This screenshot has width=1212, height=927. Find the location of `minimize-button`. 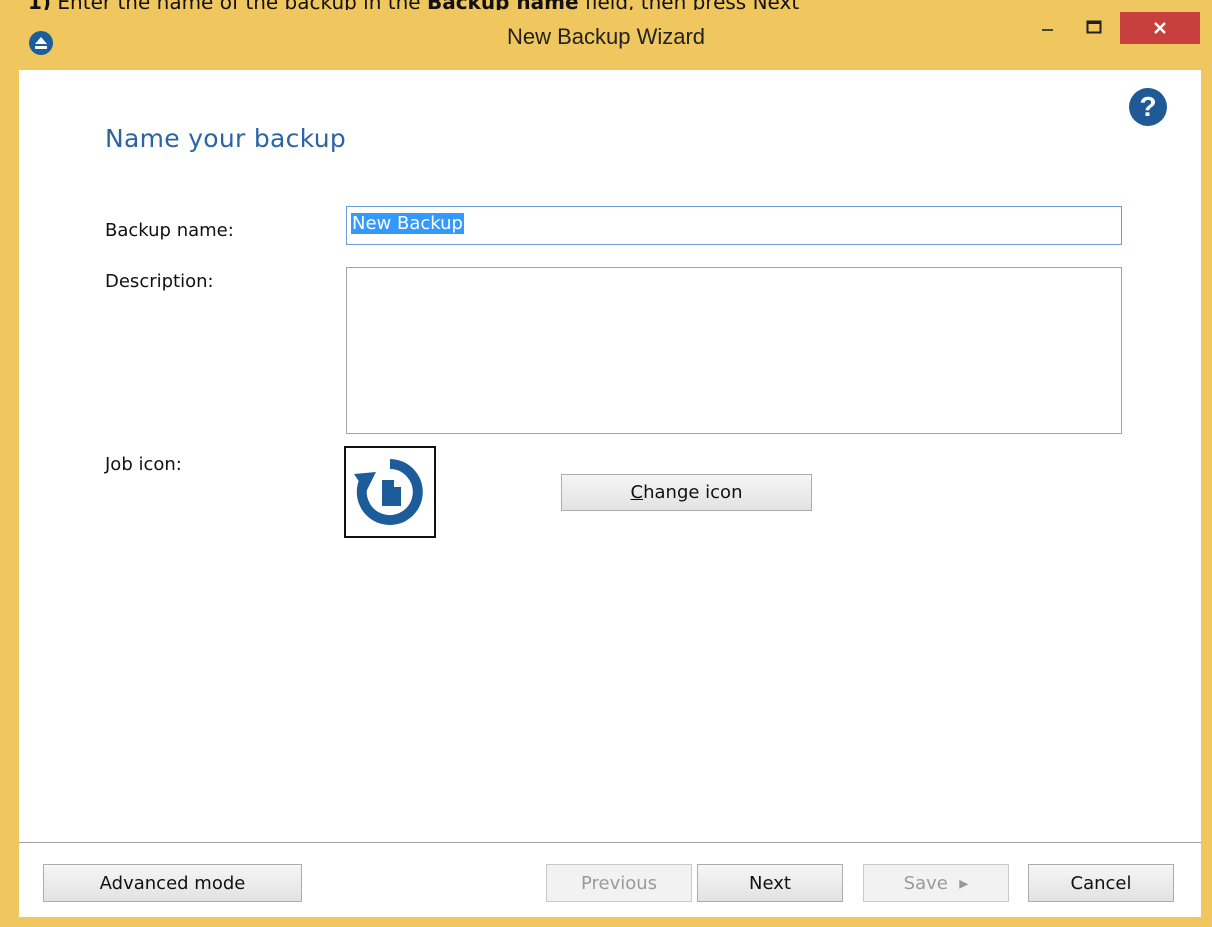

minimize-button is located at coordinates (1048, 27).